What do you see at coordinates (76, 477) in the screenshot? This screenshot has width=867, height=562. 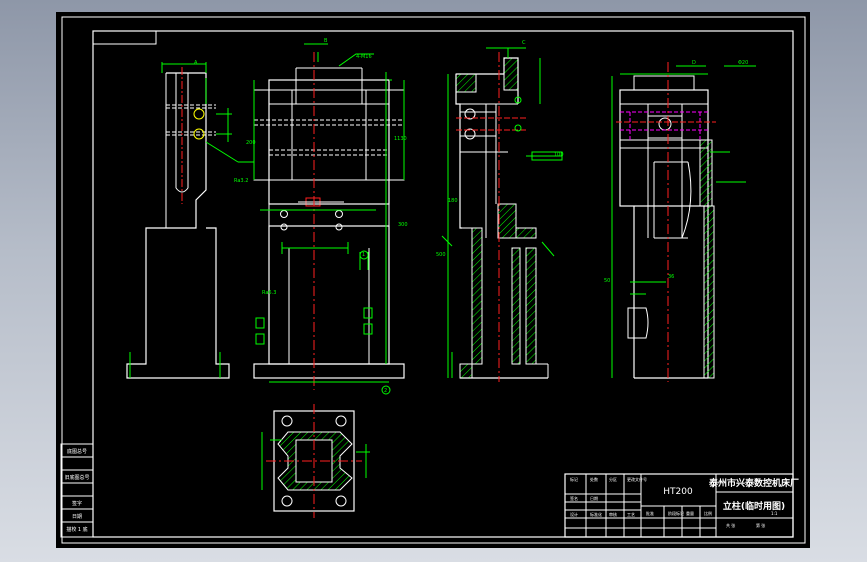 I see `side-table-cell: 旧底图总号` at bounding box center [76, 477].